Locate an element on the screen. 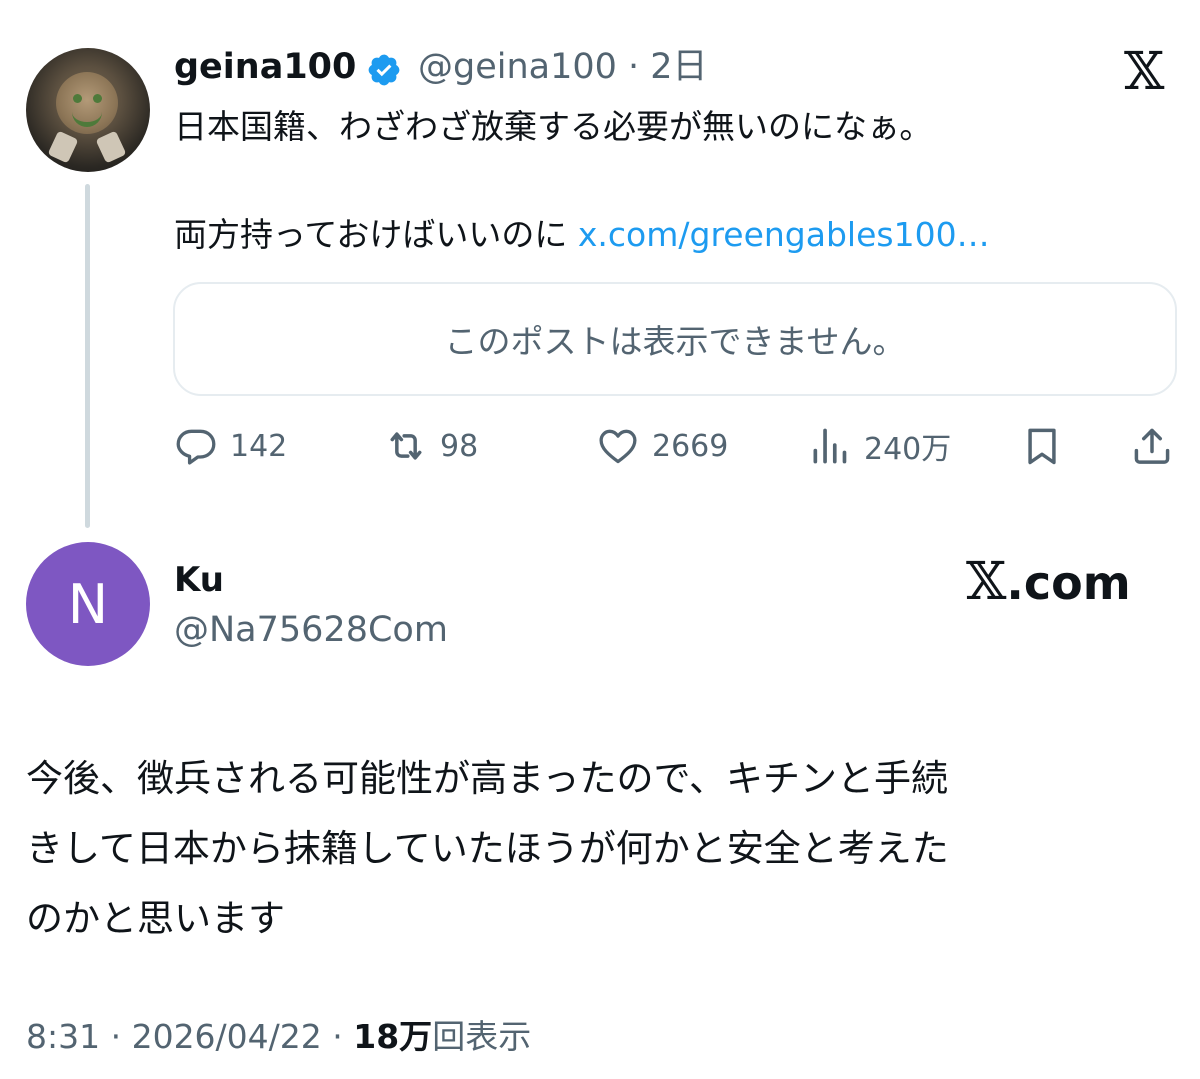 This screenshot has height=1079, width=1200. like-button: 2669 is located at coordinates (662, 446).